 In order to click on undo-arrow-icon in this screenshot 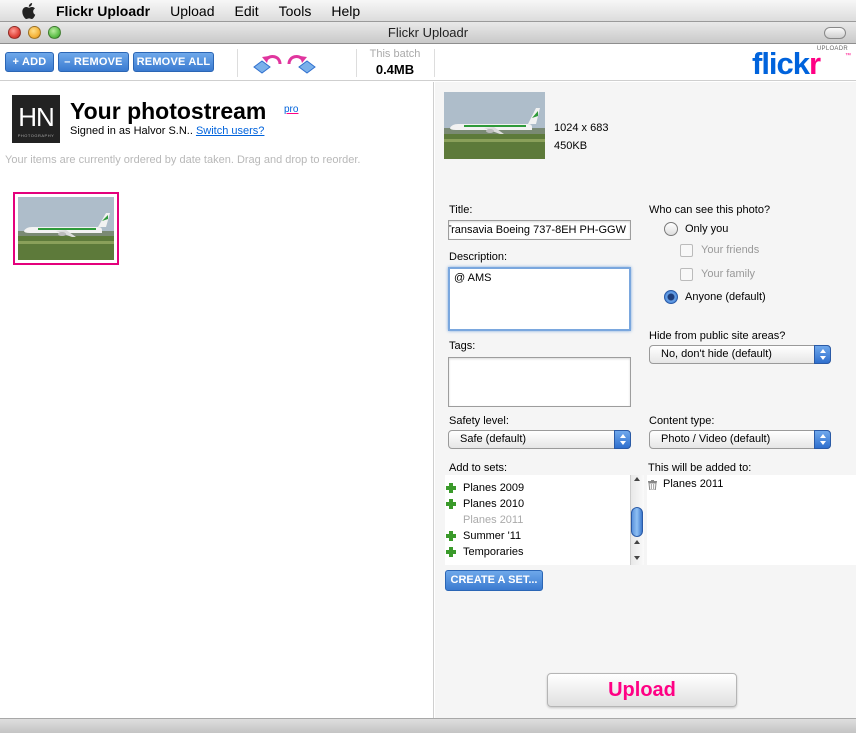, I will do `click(267, 64)`.